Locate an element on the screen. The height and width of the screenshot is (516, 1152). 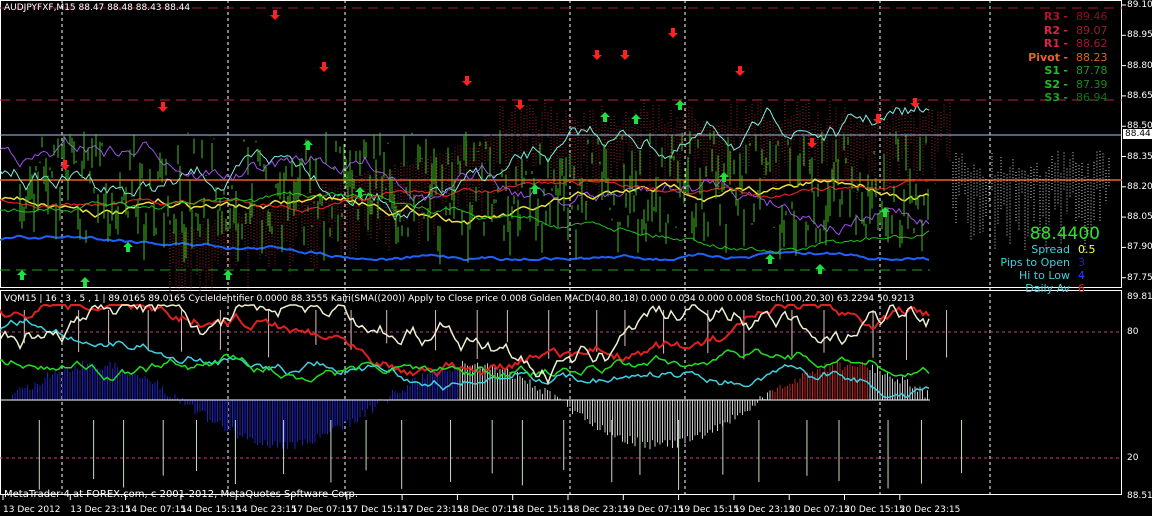
time-tick: 17 Dec 23:15 is located at coordinates (432, 510).